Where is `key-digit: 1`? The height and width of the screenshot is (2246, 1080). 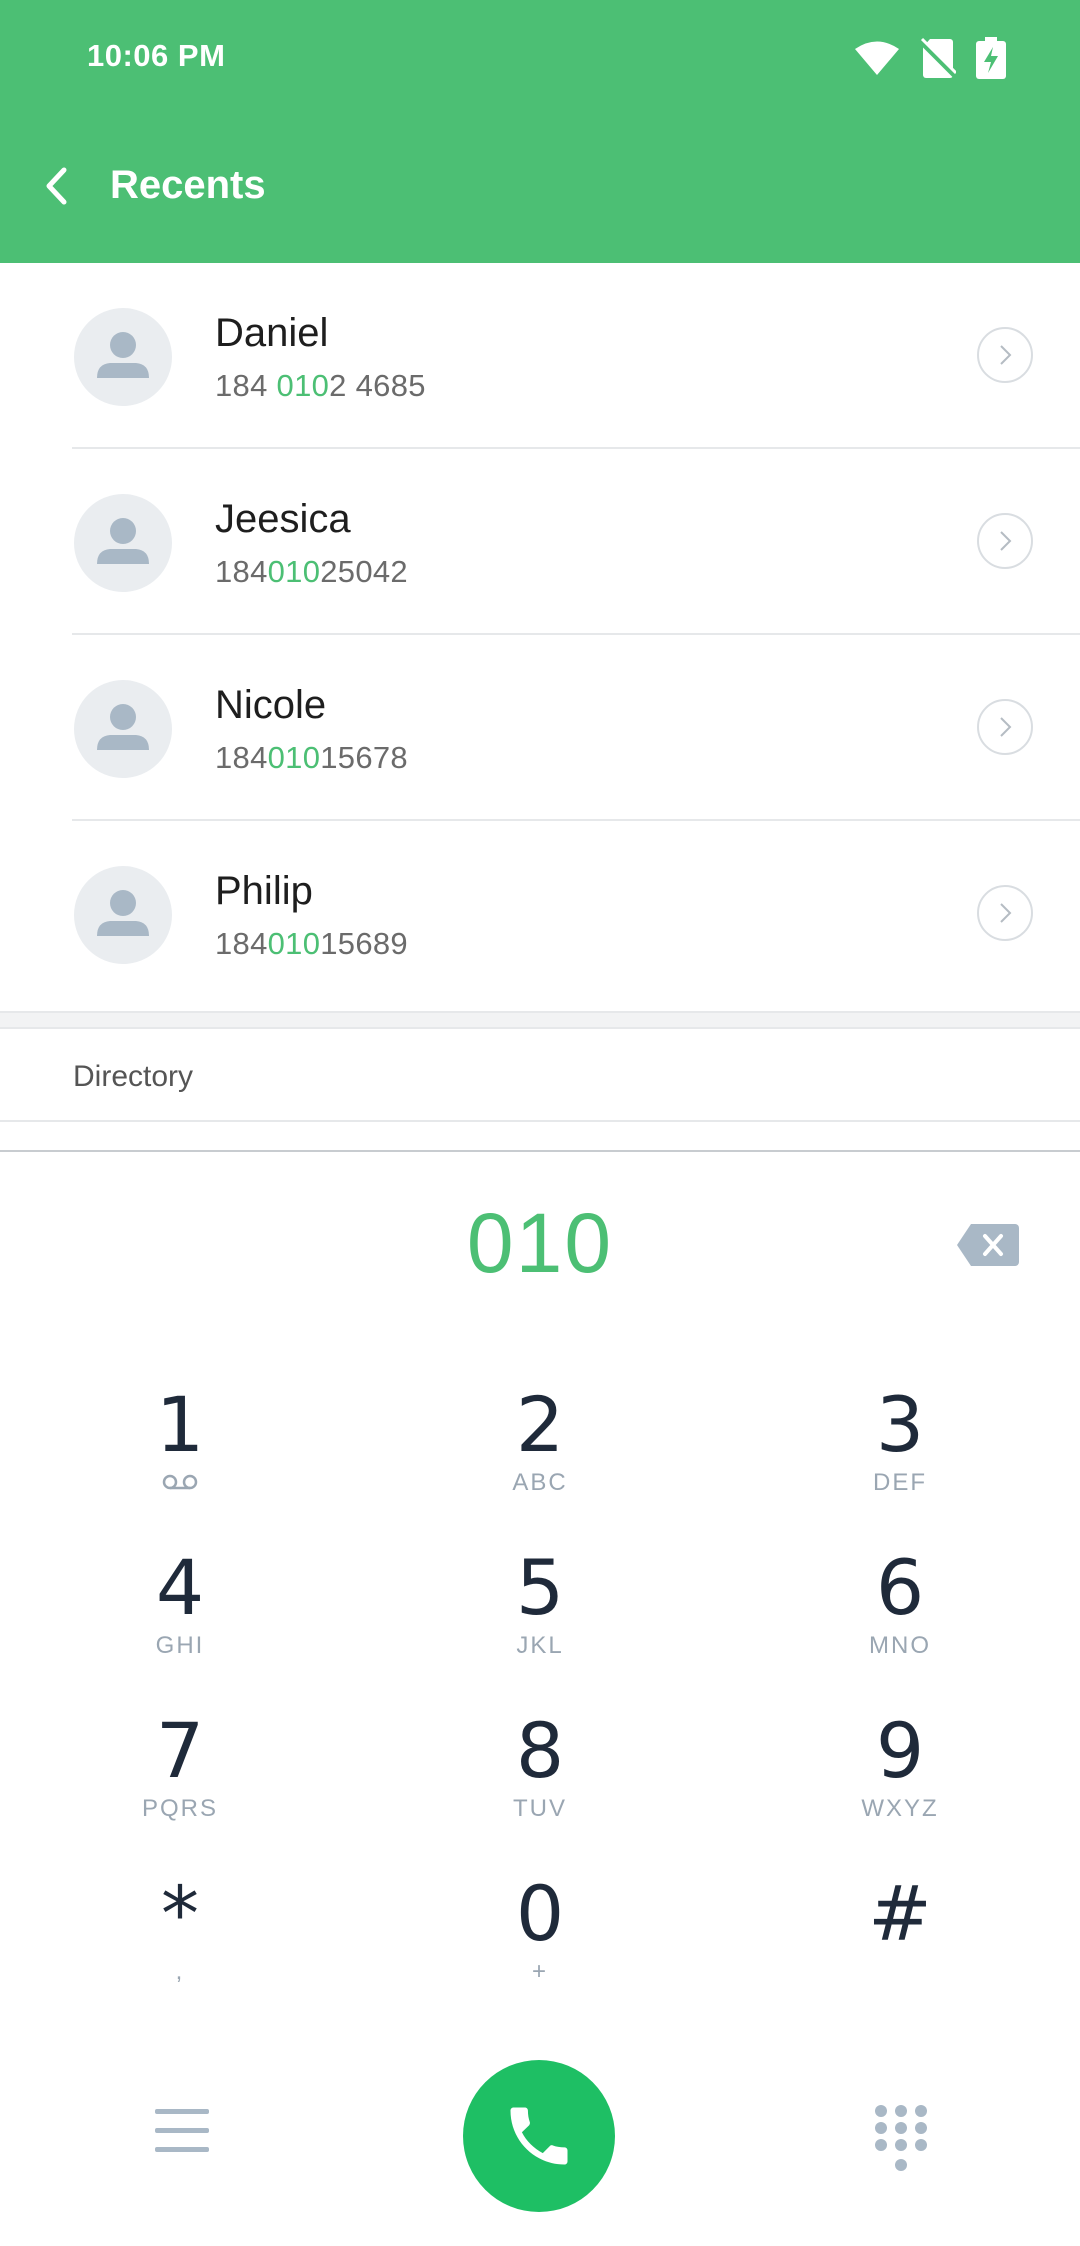
key-digit: 1 is located at coordinates (180, 1424).